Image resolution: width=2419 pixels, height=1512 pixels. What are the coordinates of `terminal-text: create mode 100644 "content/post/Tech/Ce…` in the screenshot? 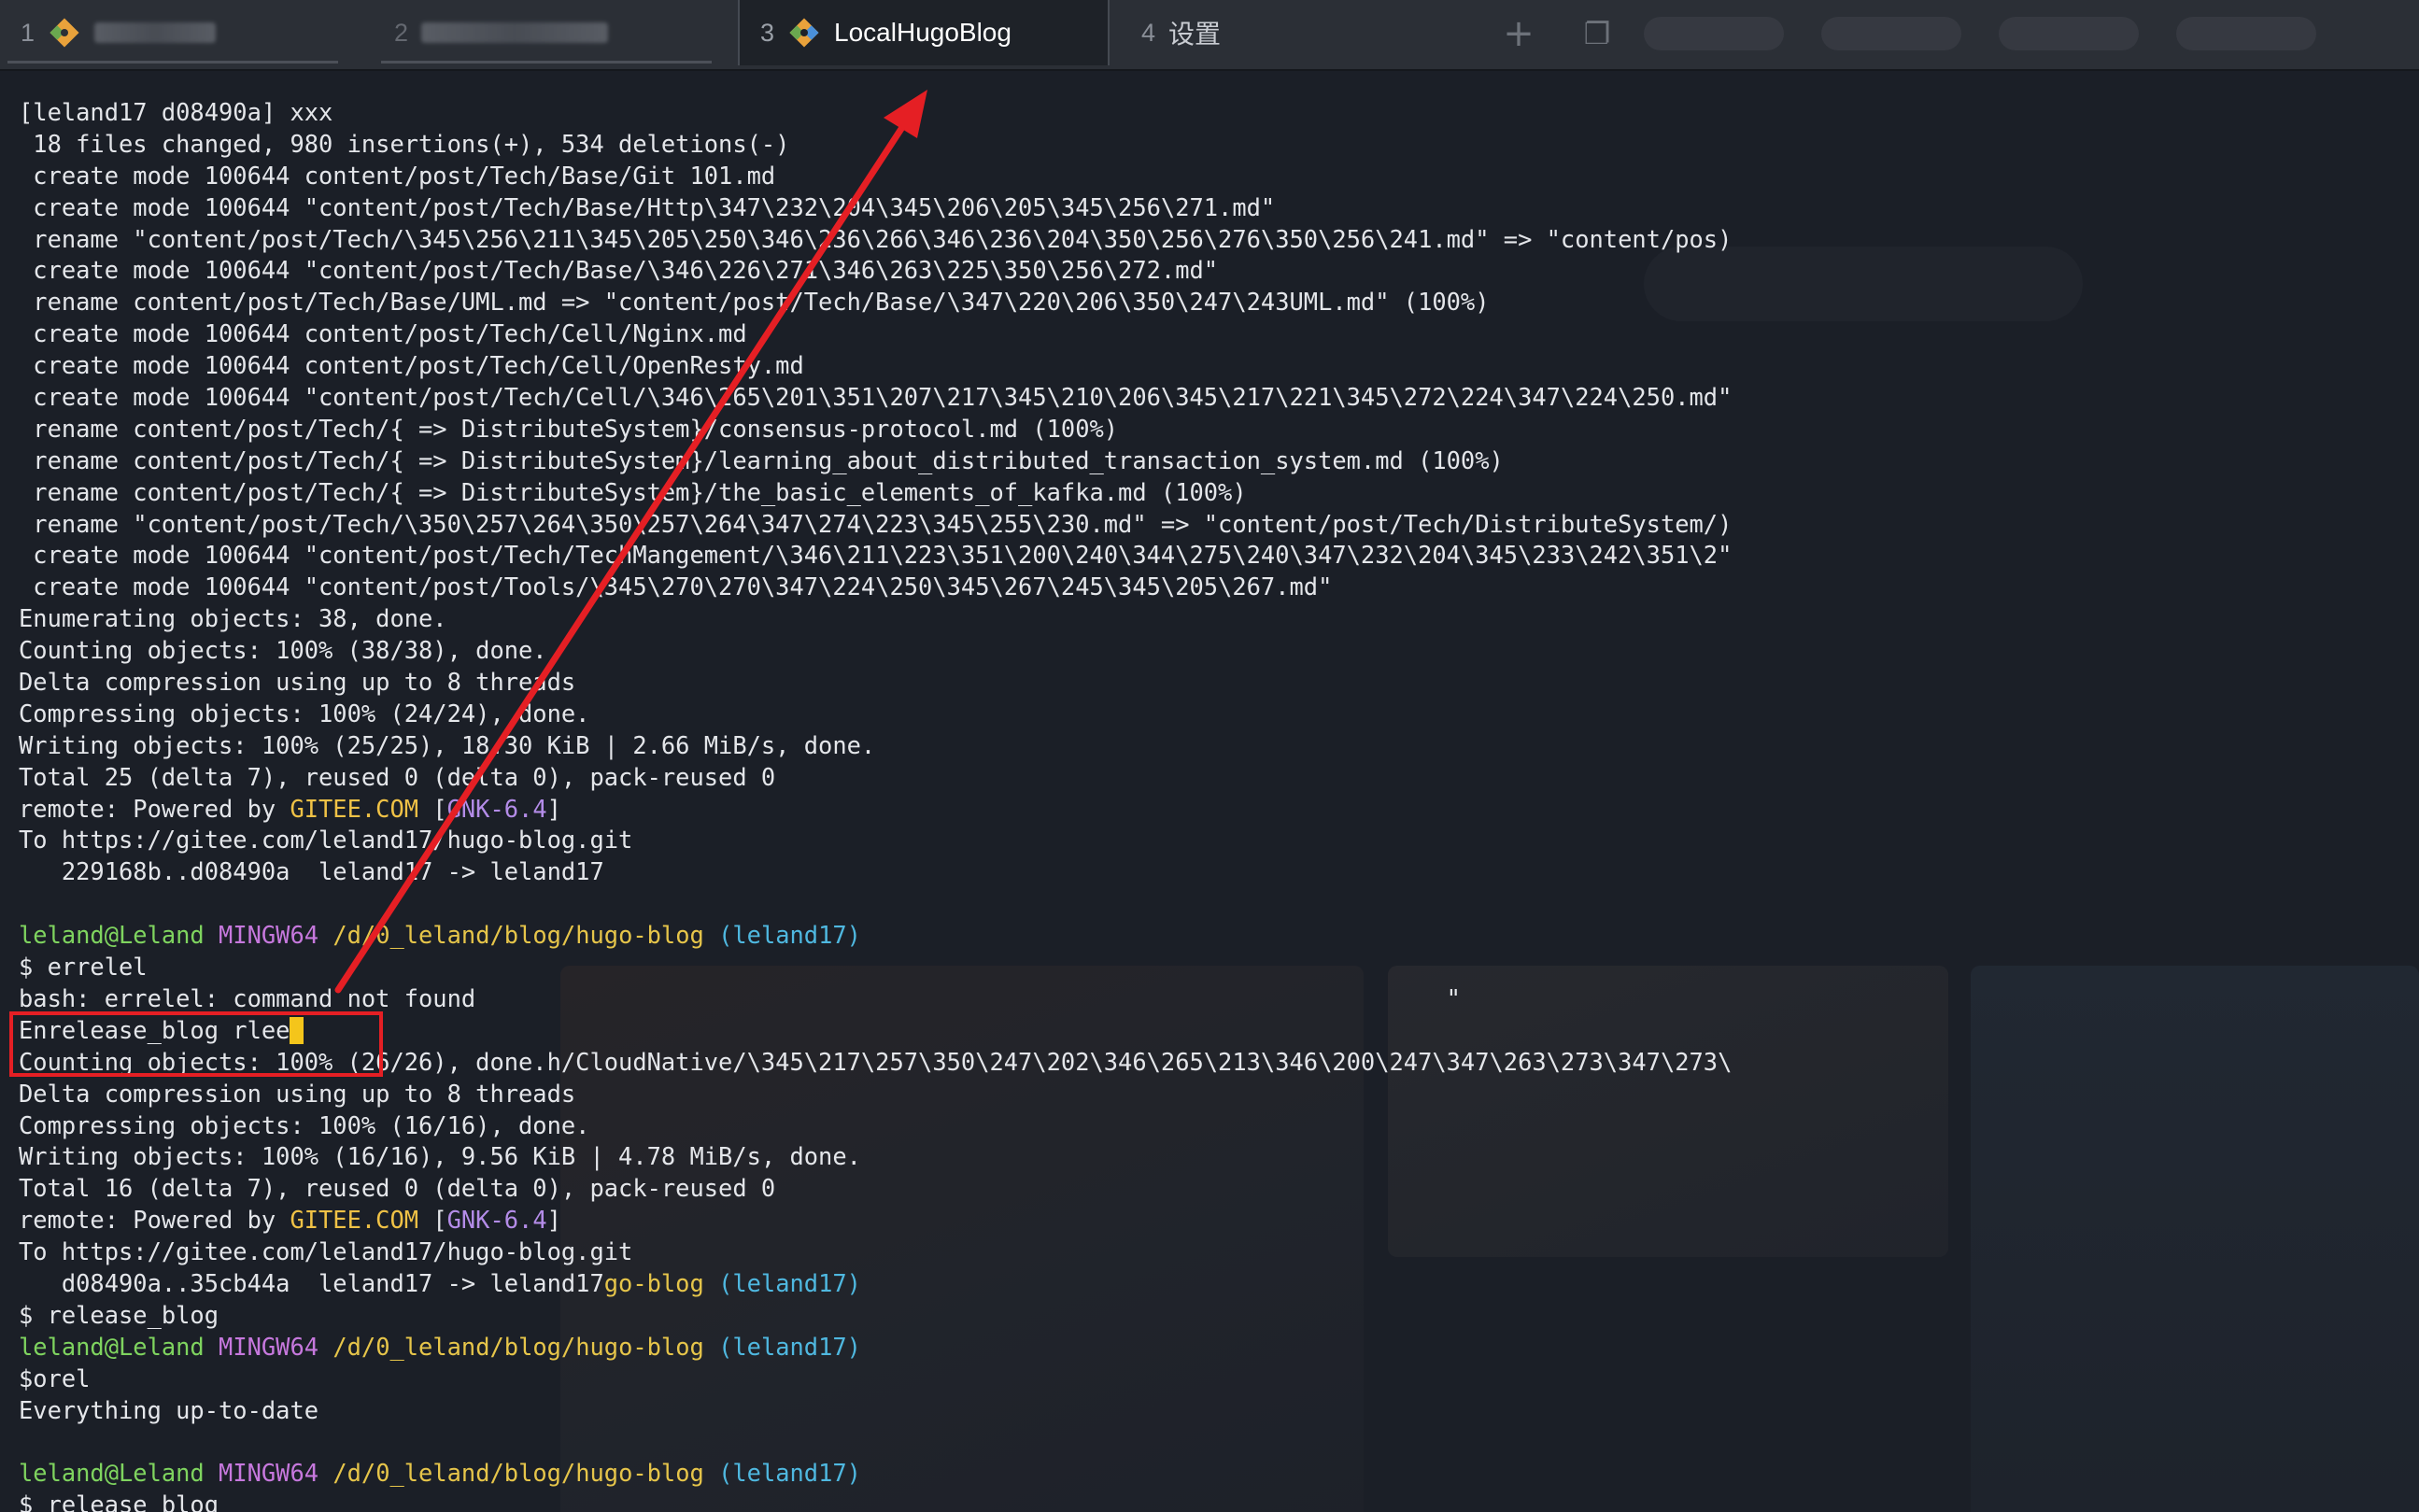 It's located at (876, 398).